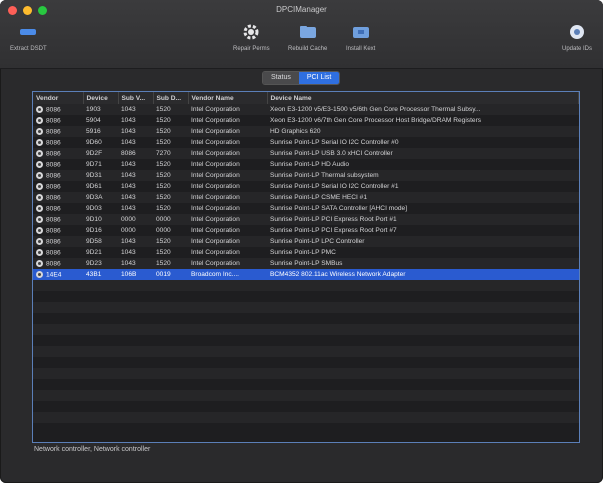 The image size is (603, 483). Describe the element at coordinates (101, 98) in the screenshot. I see `column-header-device: Device` at that location.